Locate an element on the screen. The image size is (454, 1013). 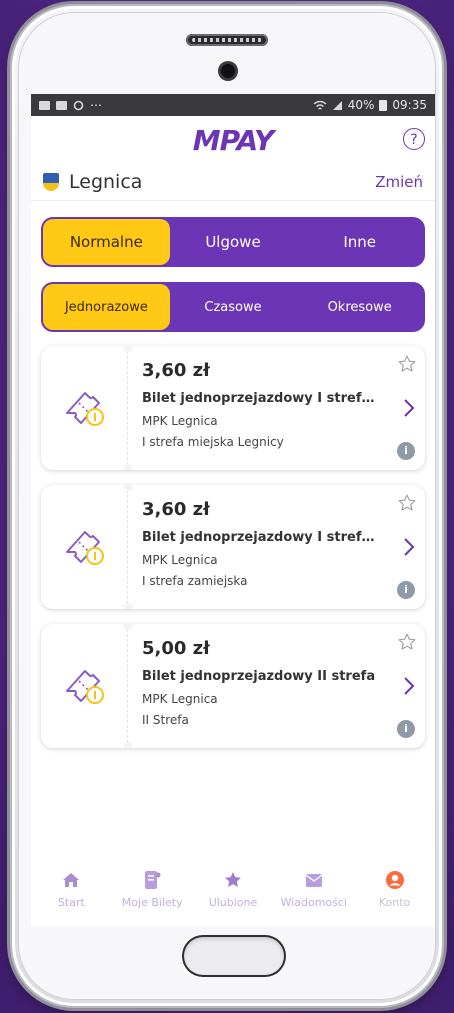
home-button is located at coordinates (234, 956).